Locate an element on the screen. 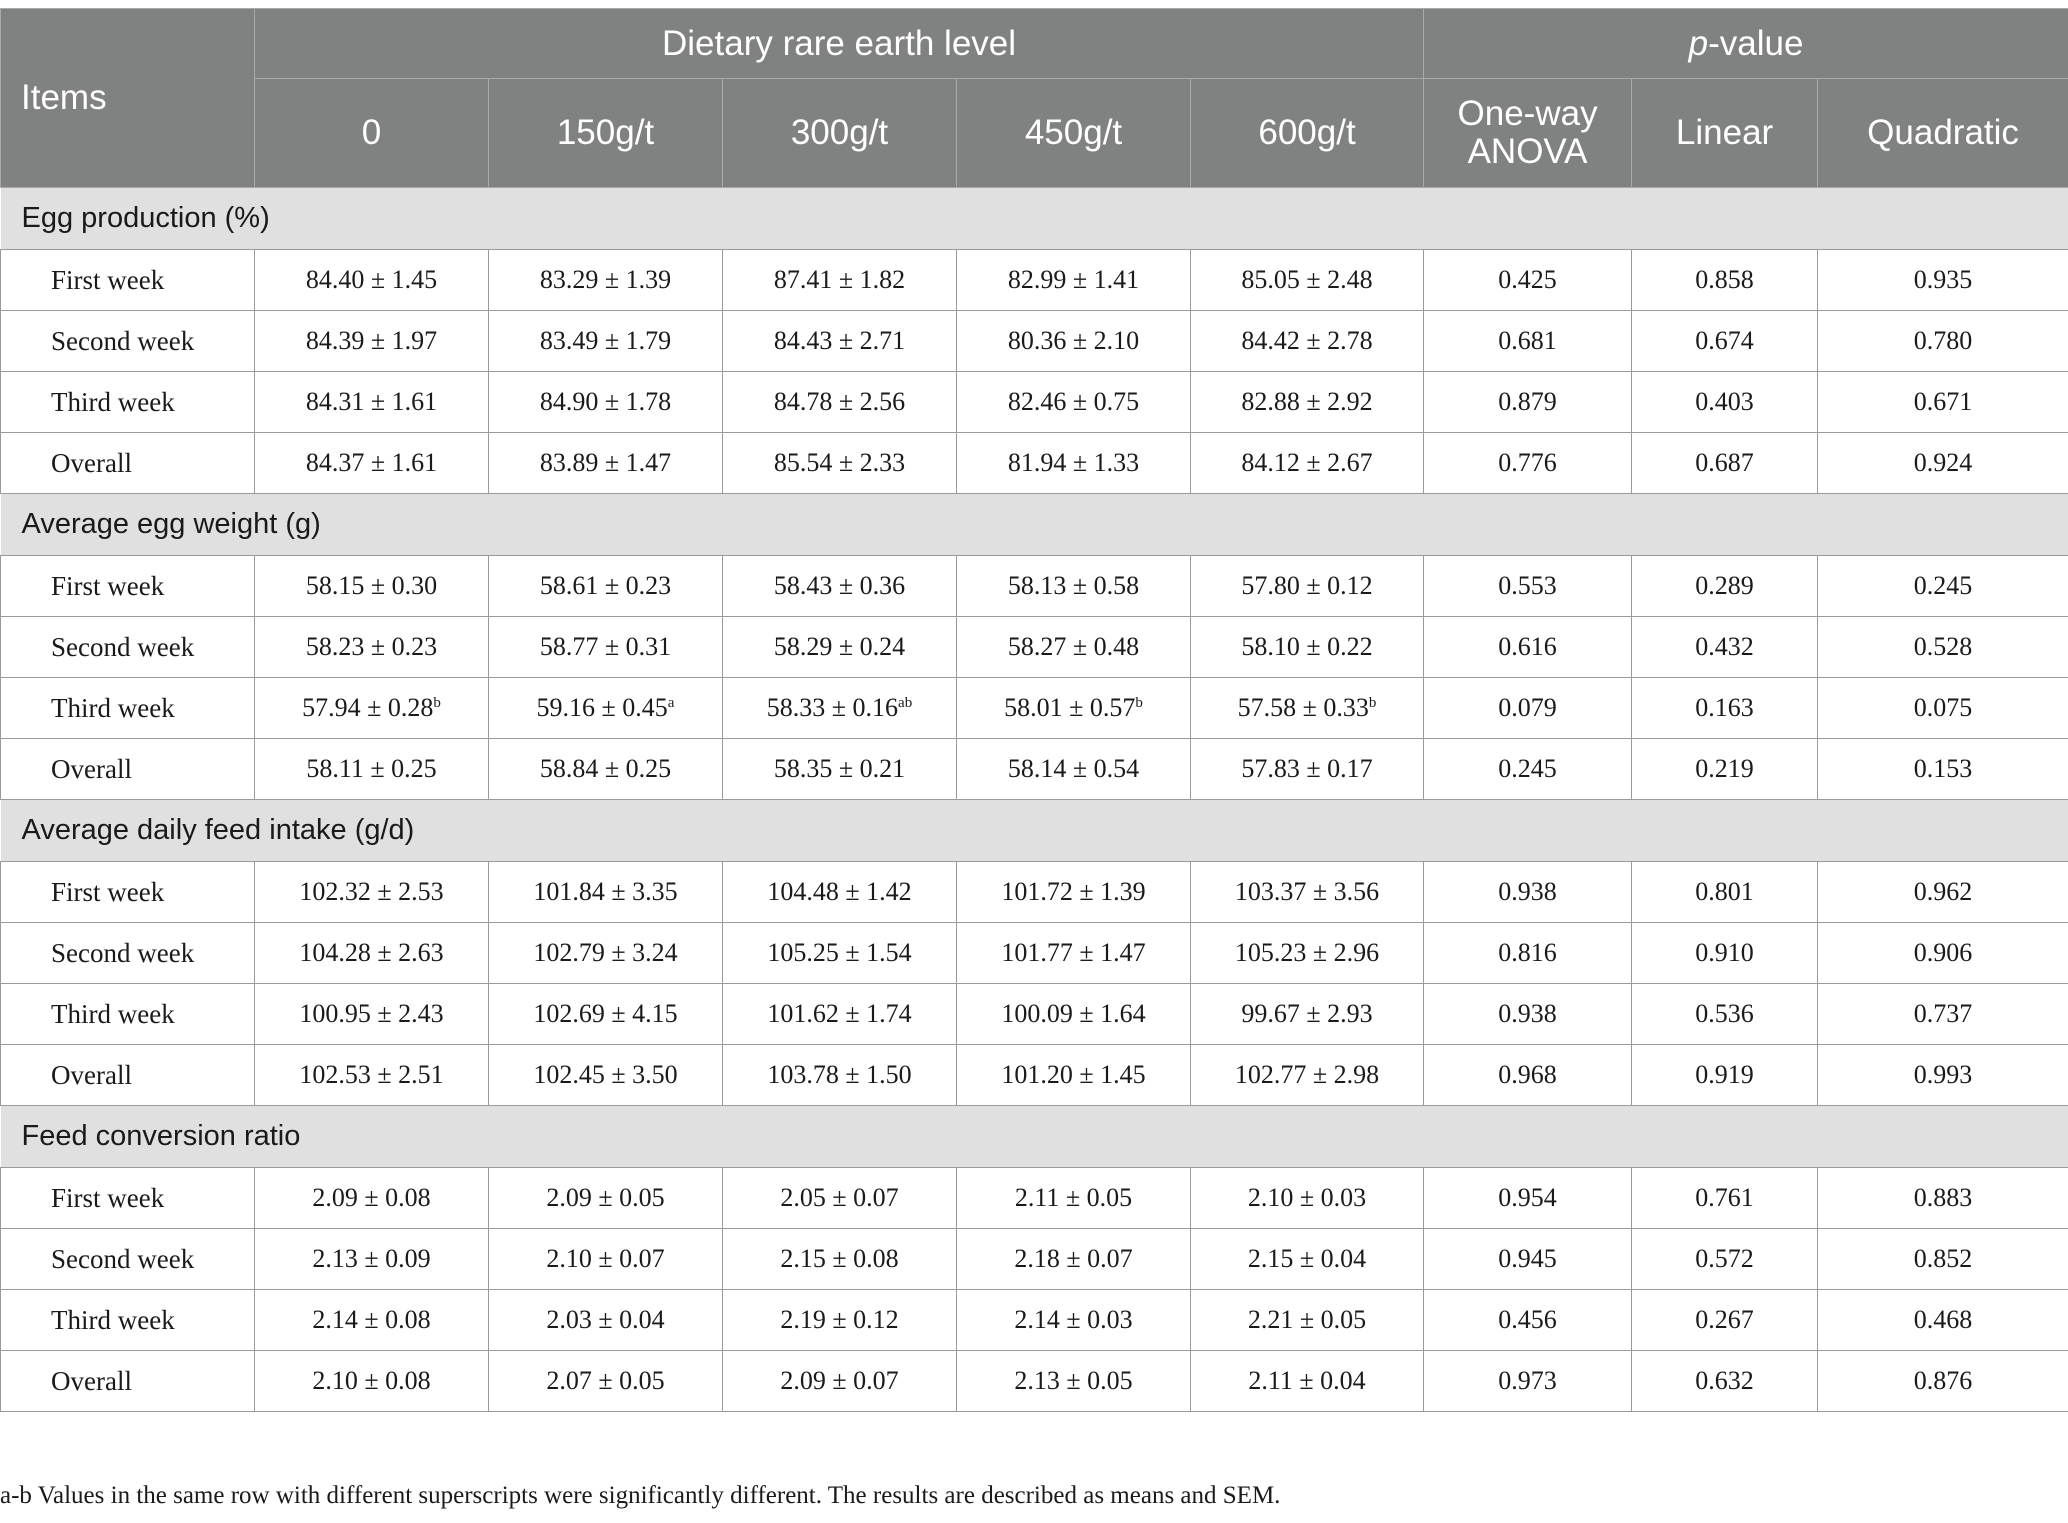 The height and width of the screenshot is (1523, 2068). pvalue-cell: 0.924 is located at coordinates (1942, 463).